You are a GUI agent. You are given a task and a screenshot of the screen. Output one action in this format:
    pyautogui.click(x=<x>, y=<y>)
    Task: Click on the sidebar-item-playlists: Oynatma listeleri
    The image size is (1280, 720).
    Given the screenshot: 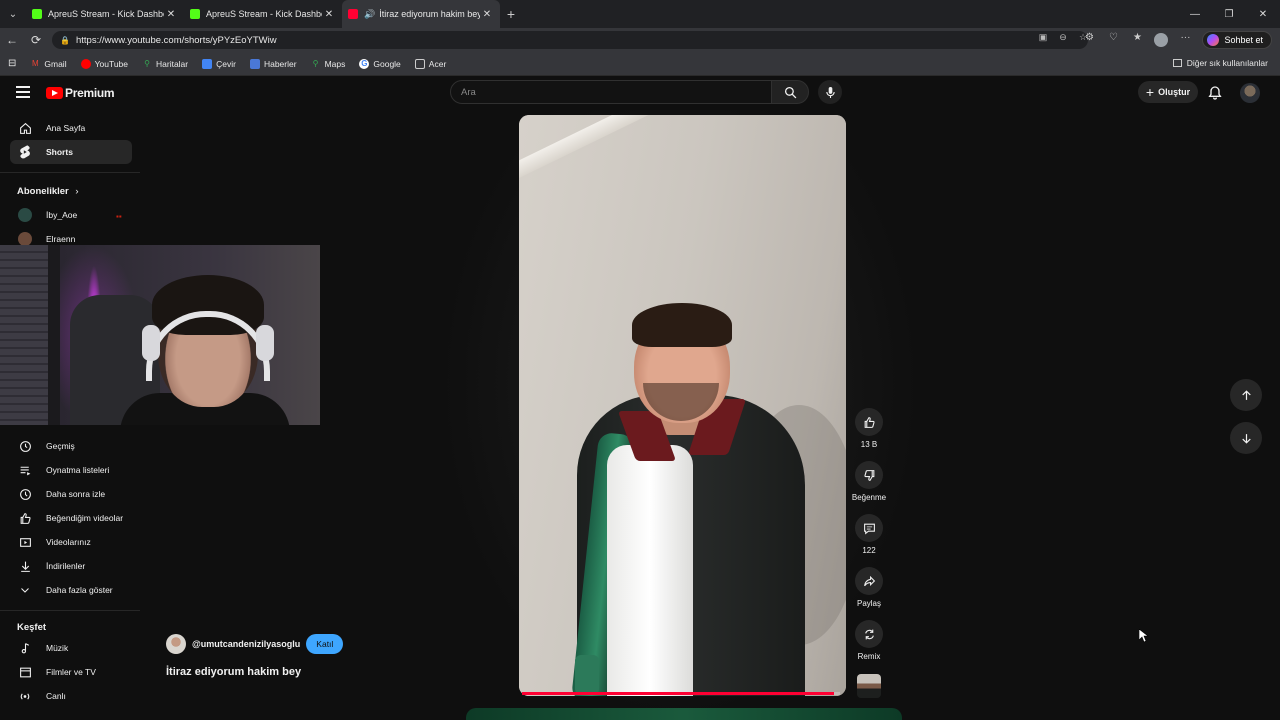 What is the action you would take?
    pyautogui.click(x=71, y=470)
    